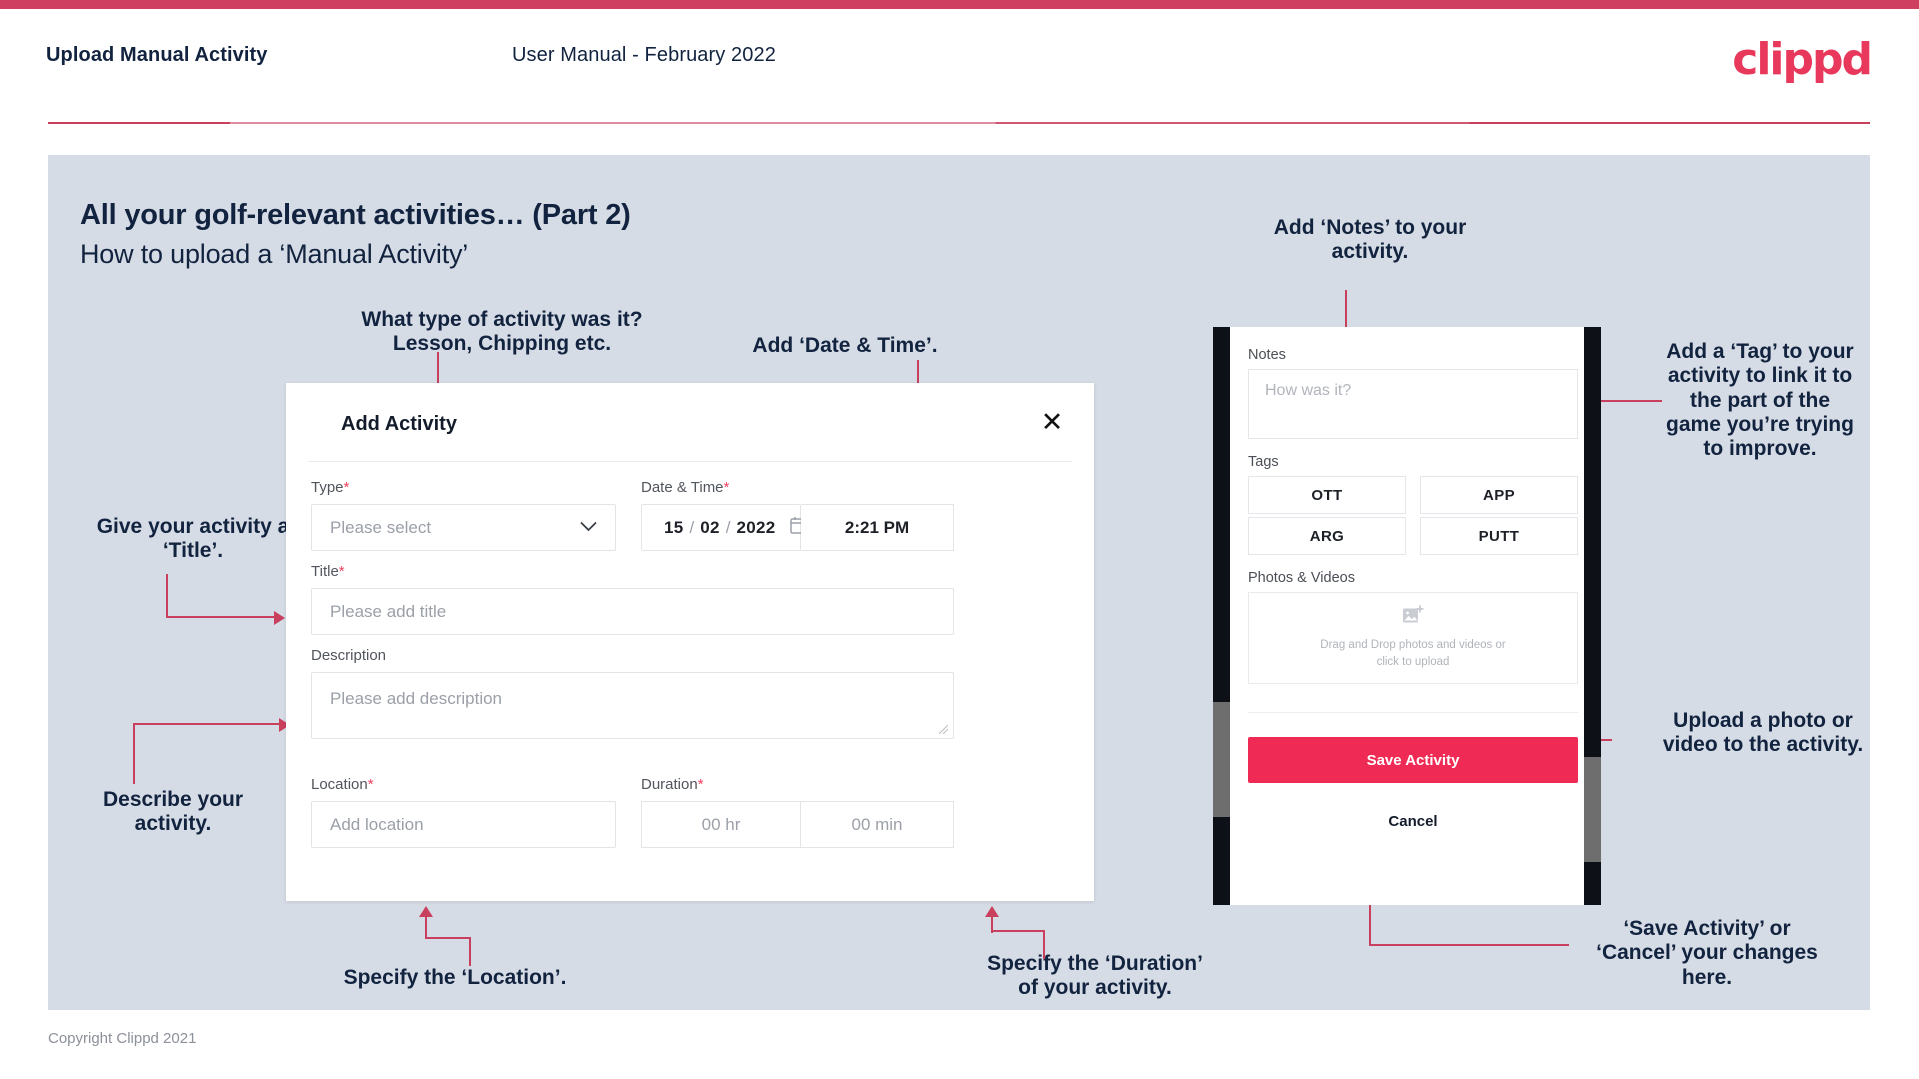 The width and height of the screenshot is (1919, 1079). I want to click on phone-power-button, so click(1592, 809).